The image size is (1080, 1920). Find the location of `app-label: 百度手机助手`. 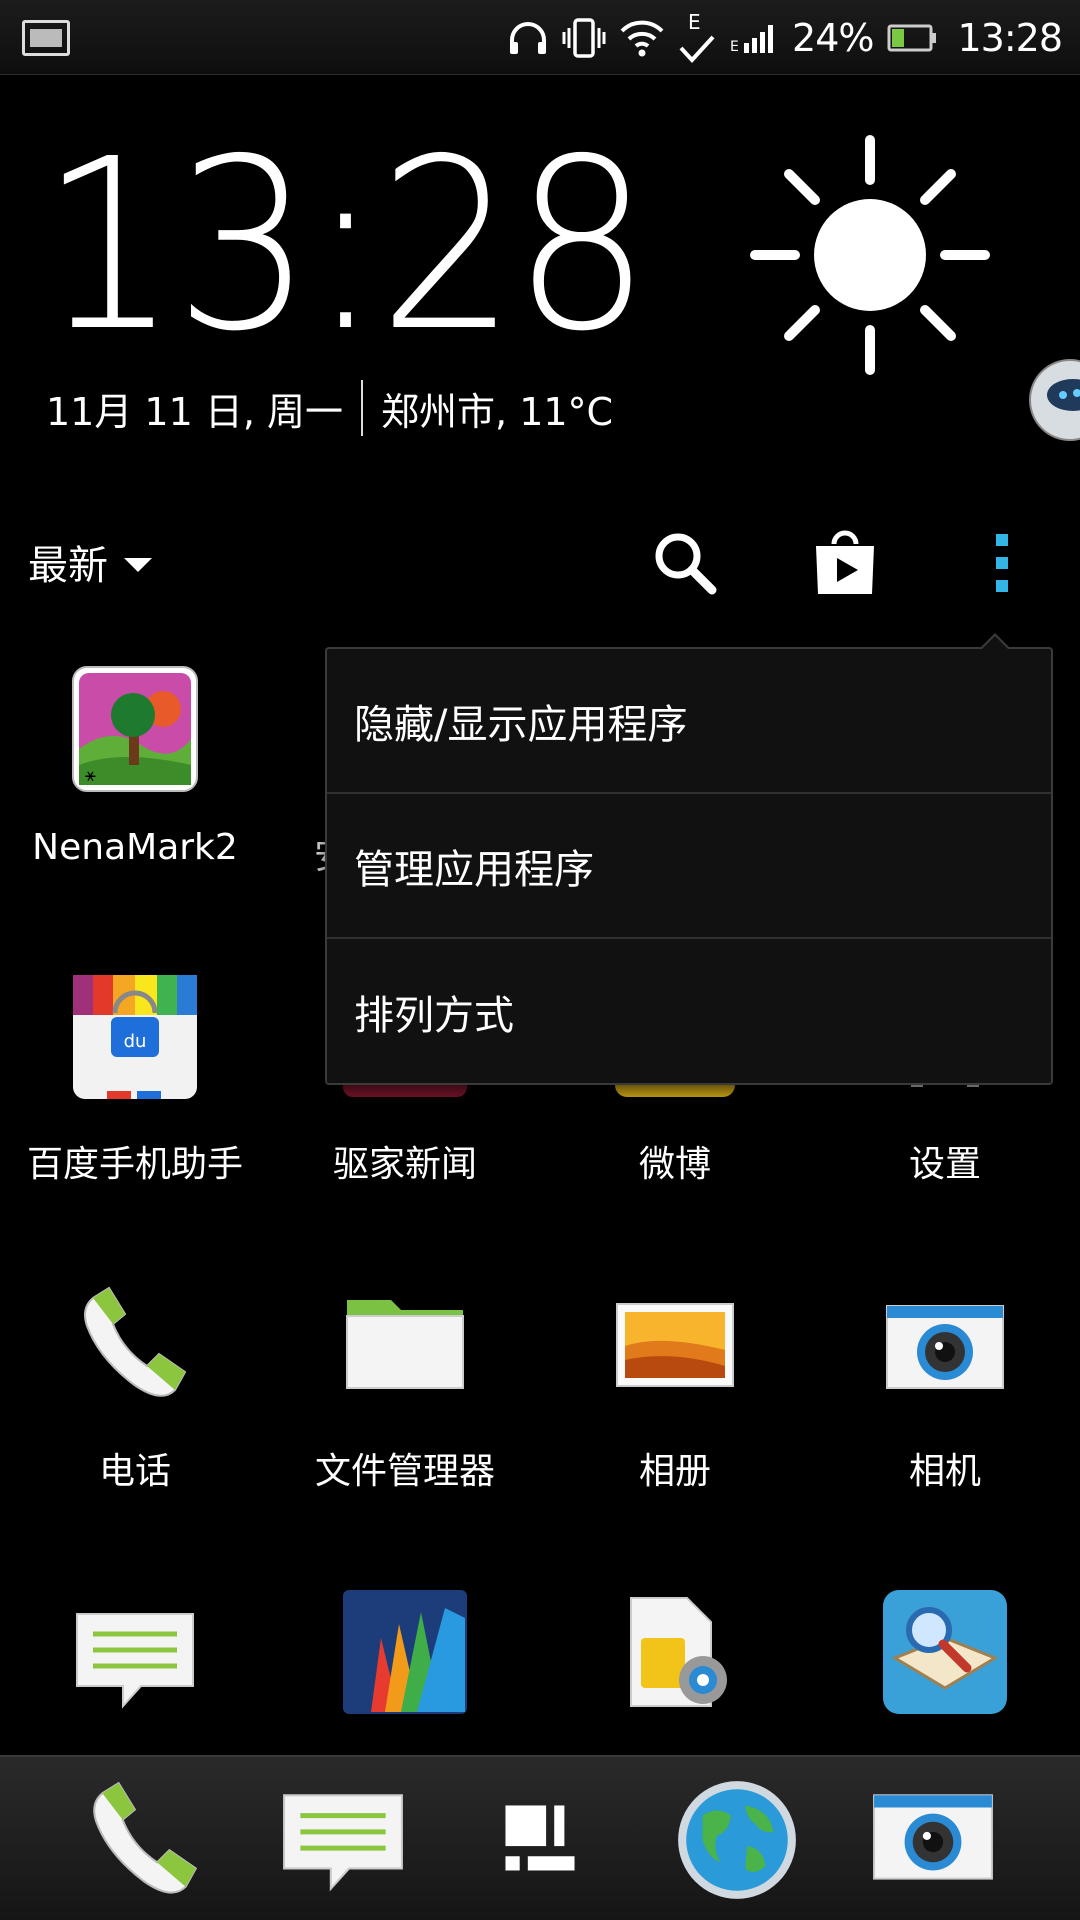

app-label: 百度手机助手 is located at coordinates (134, 1164).